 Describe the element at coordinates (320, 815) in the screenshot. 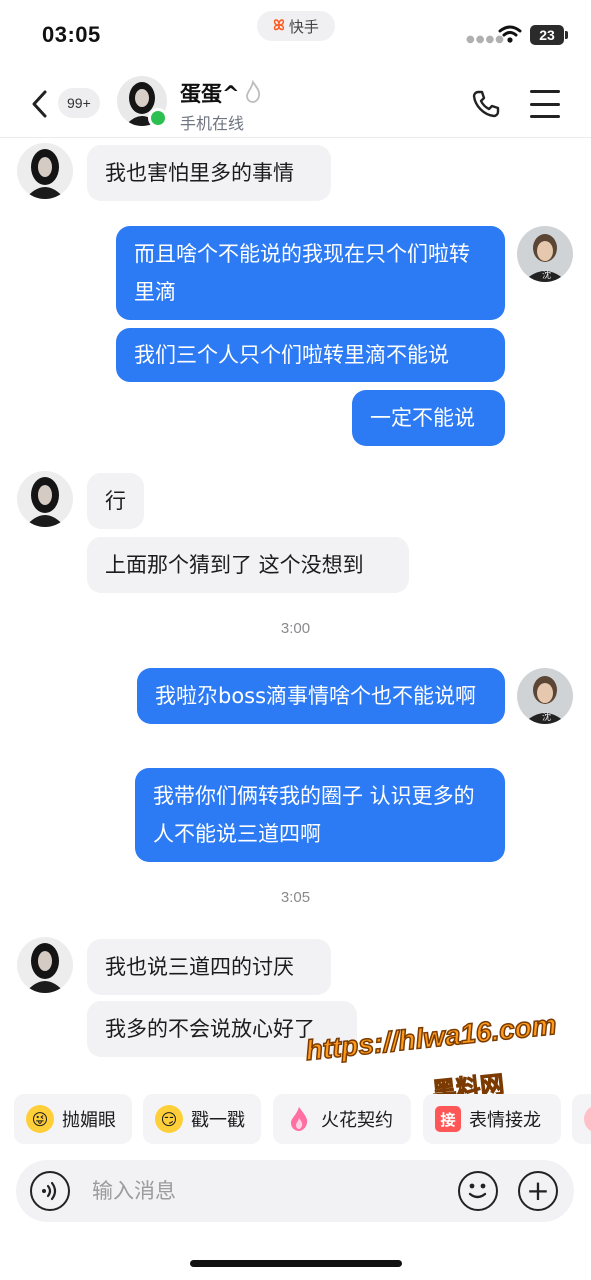

I see `message-bubble-outgoing: 我带你们俩转我的圈子 认识更多的人不能说三道四啊` at that location.